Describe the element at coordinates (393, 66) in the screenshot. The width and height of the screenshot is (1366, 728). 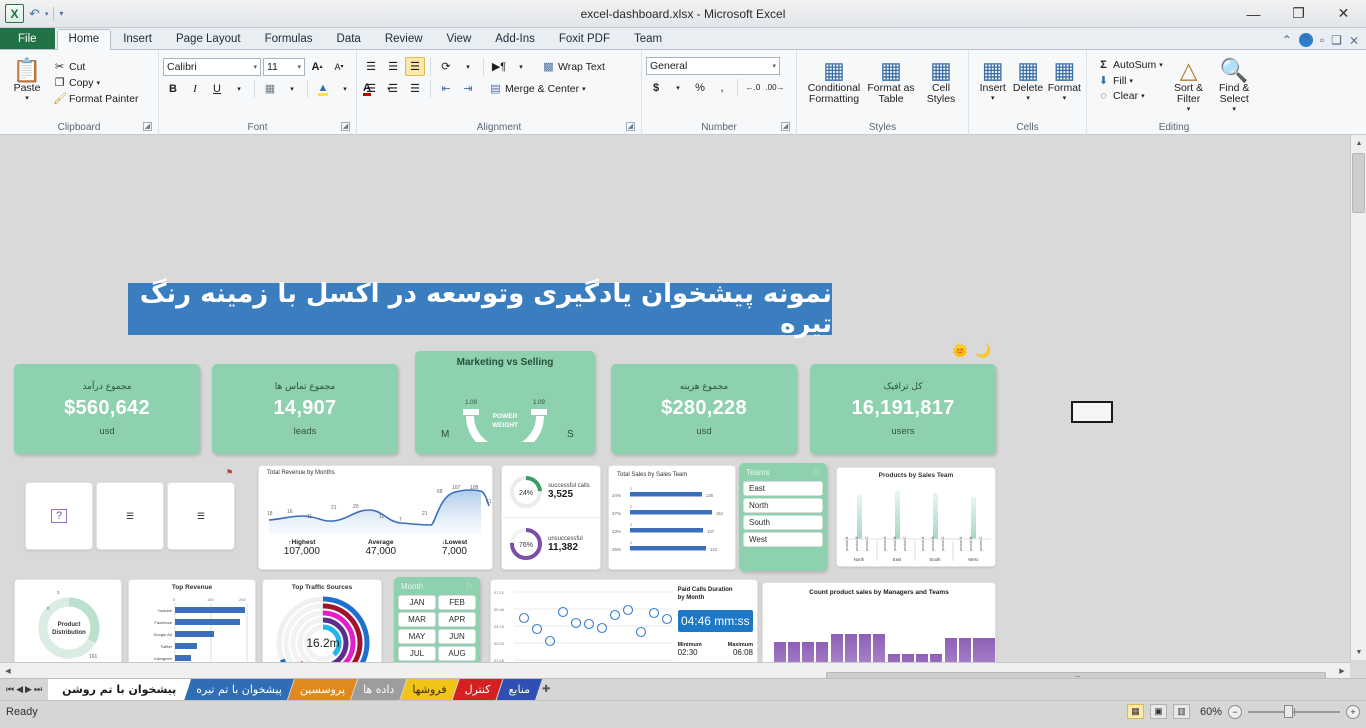
I see `align-middle-button: ☰` at that location.